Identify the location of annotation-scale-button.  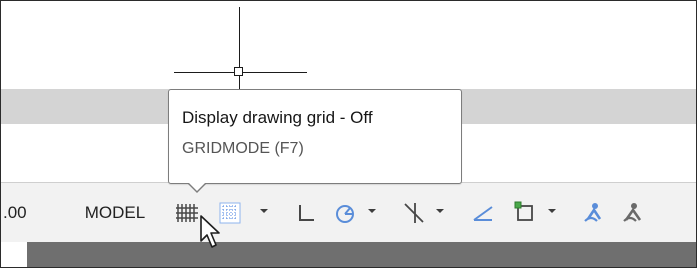
(633, 213).